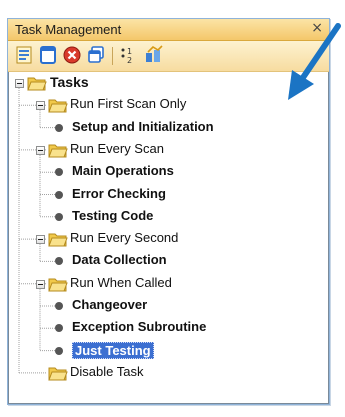 The width and height of the screenshot is (345, 417). Describe the element at coordinates (113, 350) in the screenshot. I see `program-3-2: Just Testing` at that location.